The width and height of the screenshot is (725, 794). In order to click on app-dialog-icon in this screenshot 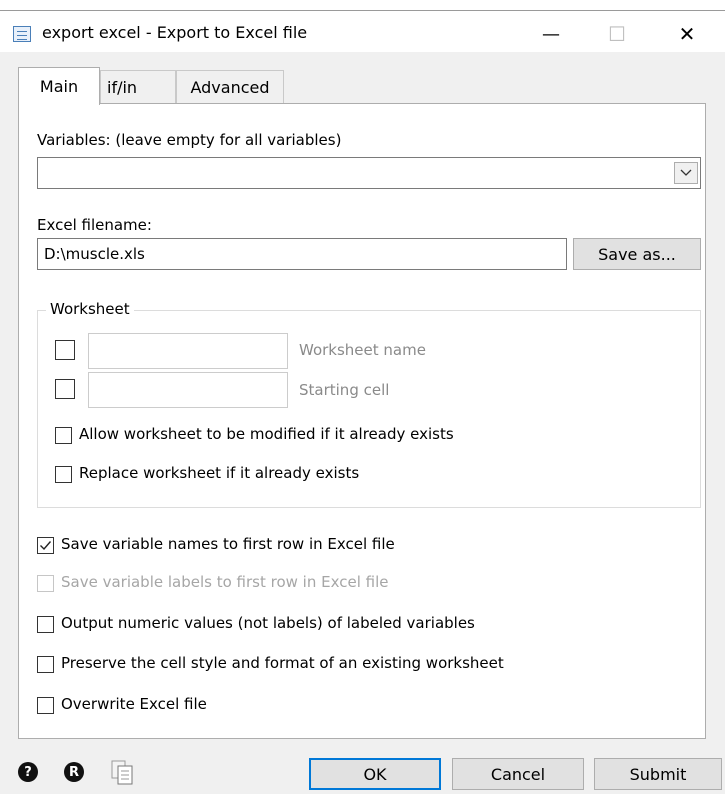, I will do `click(22, 34)`.